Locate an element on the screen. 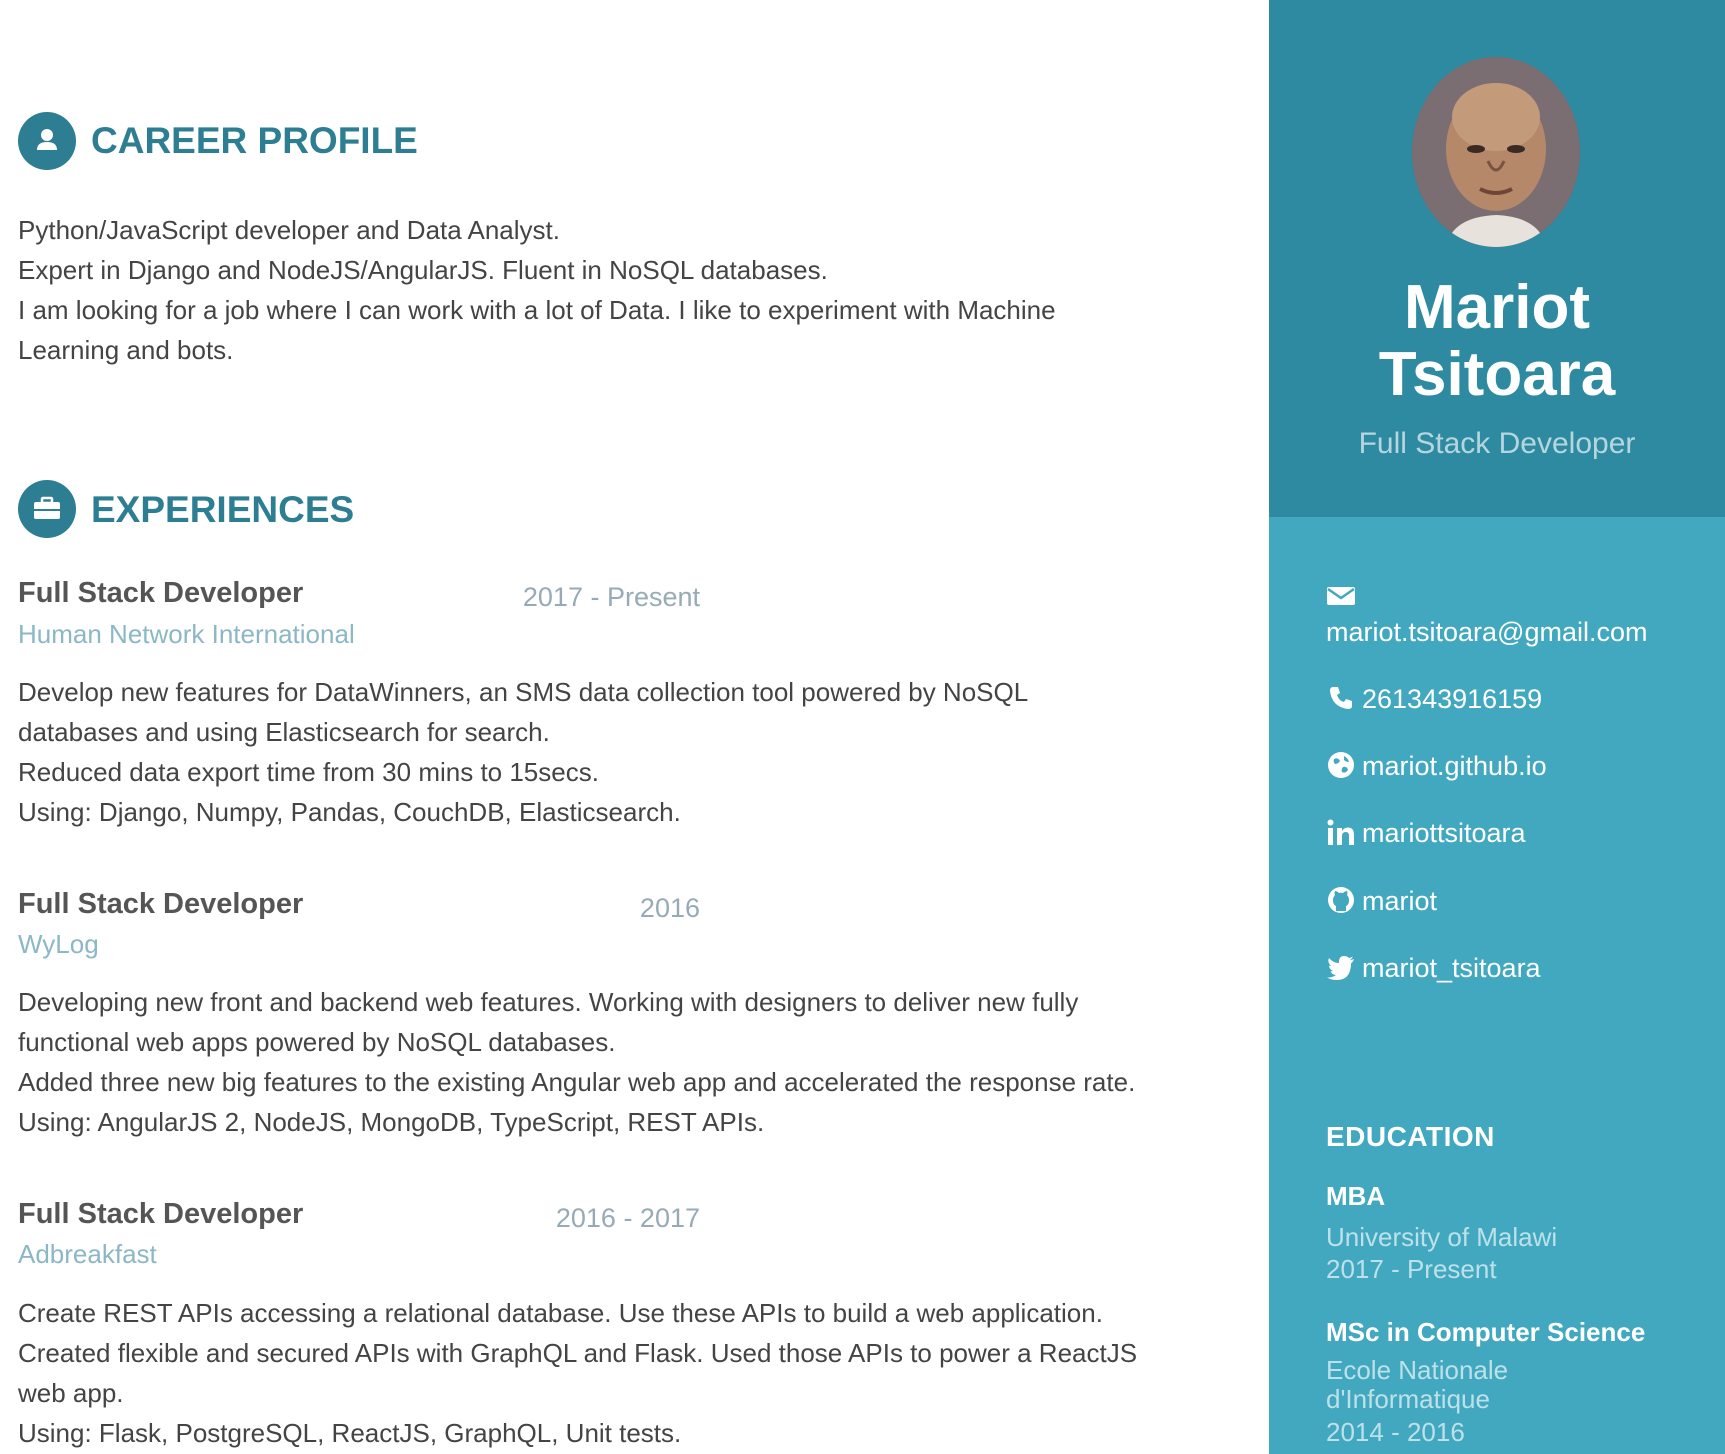 The image size is (1725, 1454). profile-tagline: Full Stack Developer is located at coordinates (1497, 443).